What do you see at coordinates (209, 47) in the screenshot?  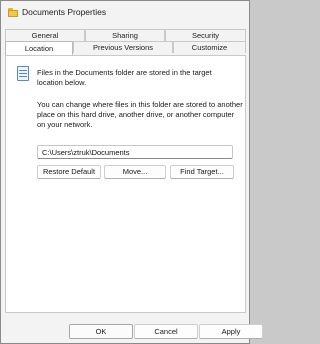 I see `tab-customize: Customize` at bounding box center [209, 47].